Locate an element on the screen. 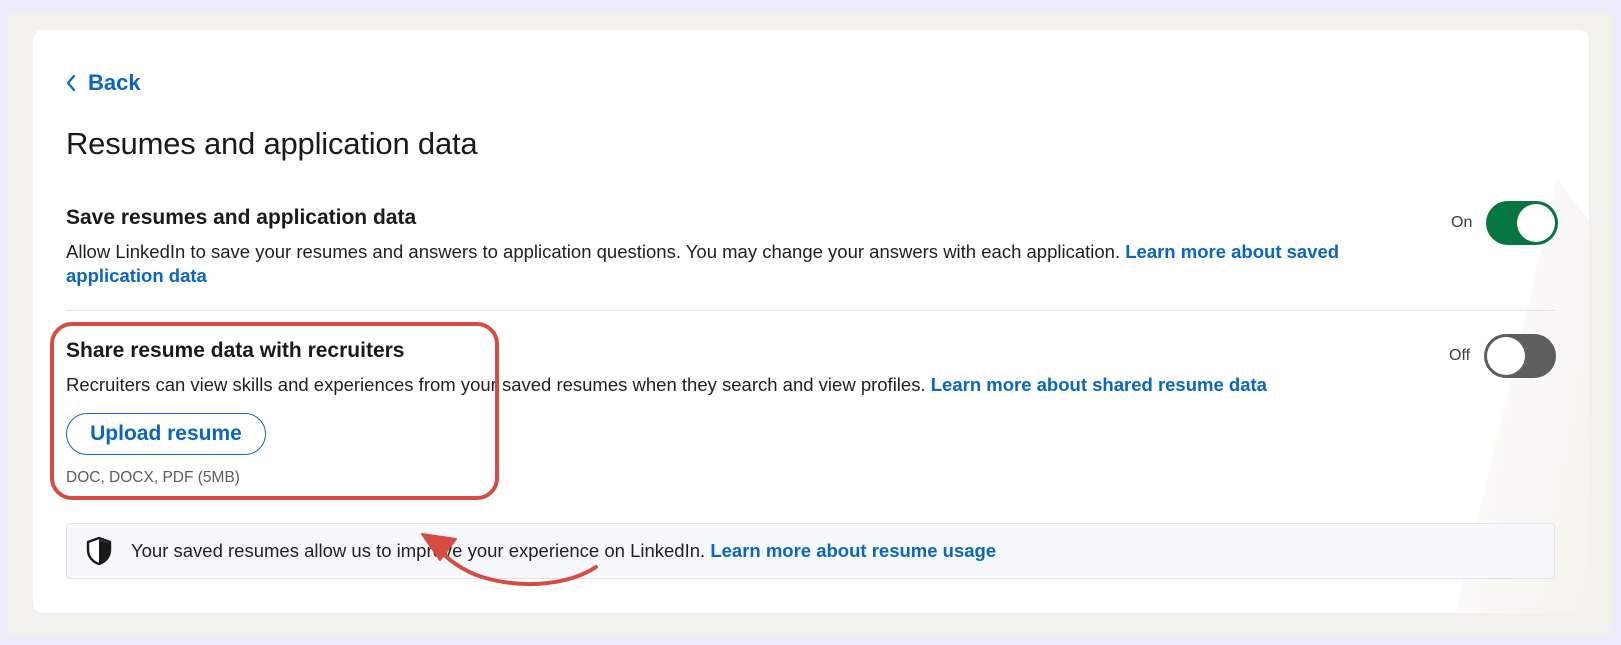 The height and width of the screenshot is (645, 1621). share-resume-toggle-group: Off is located at coordinates (1503, 356).